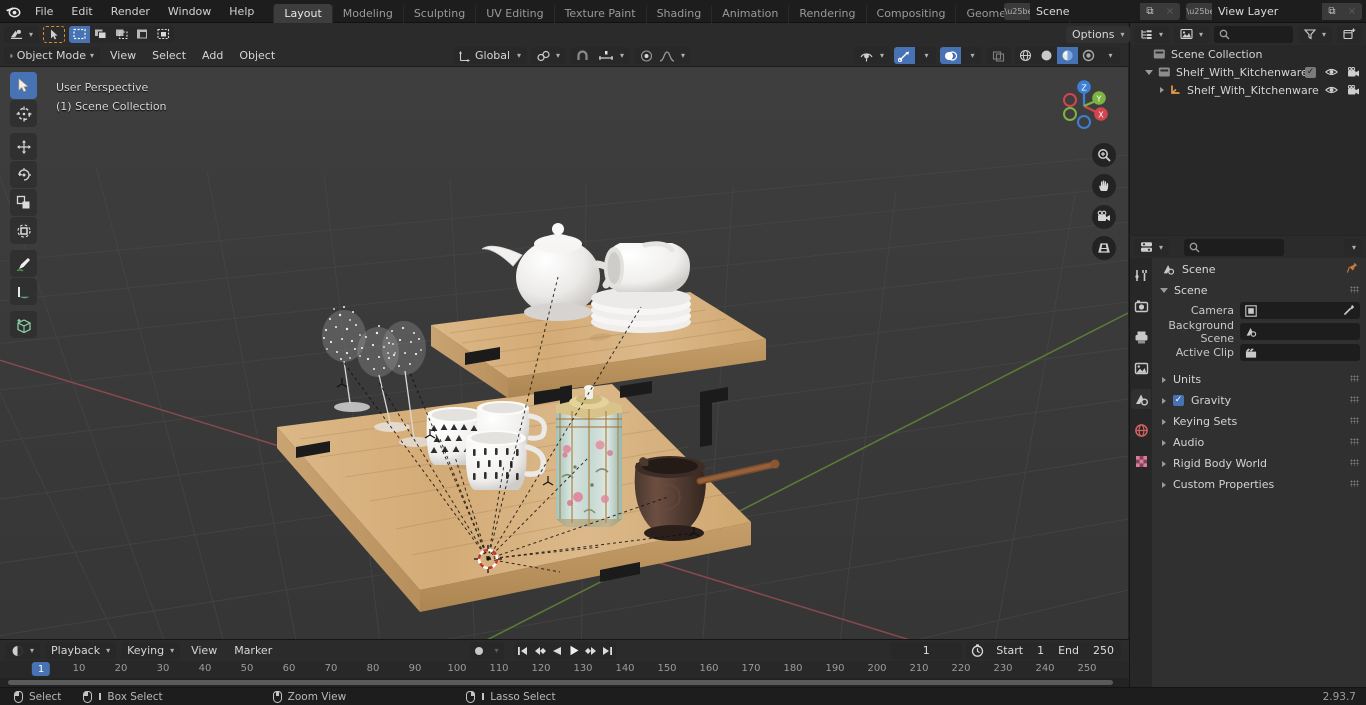 This screenshot has height=705, width=1366. What do you see at coordinates (1192, 34) in the screenshot?
I see `outliner-filter-id-icon: ▾` at bounding box center [1192, 34].